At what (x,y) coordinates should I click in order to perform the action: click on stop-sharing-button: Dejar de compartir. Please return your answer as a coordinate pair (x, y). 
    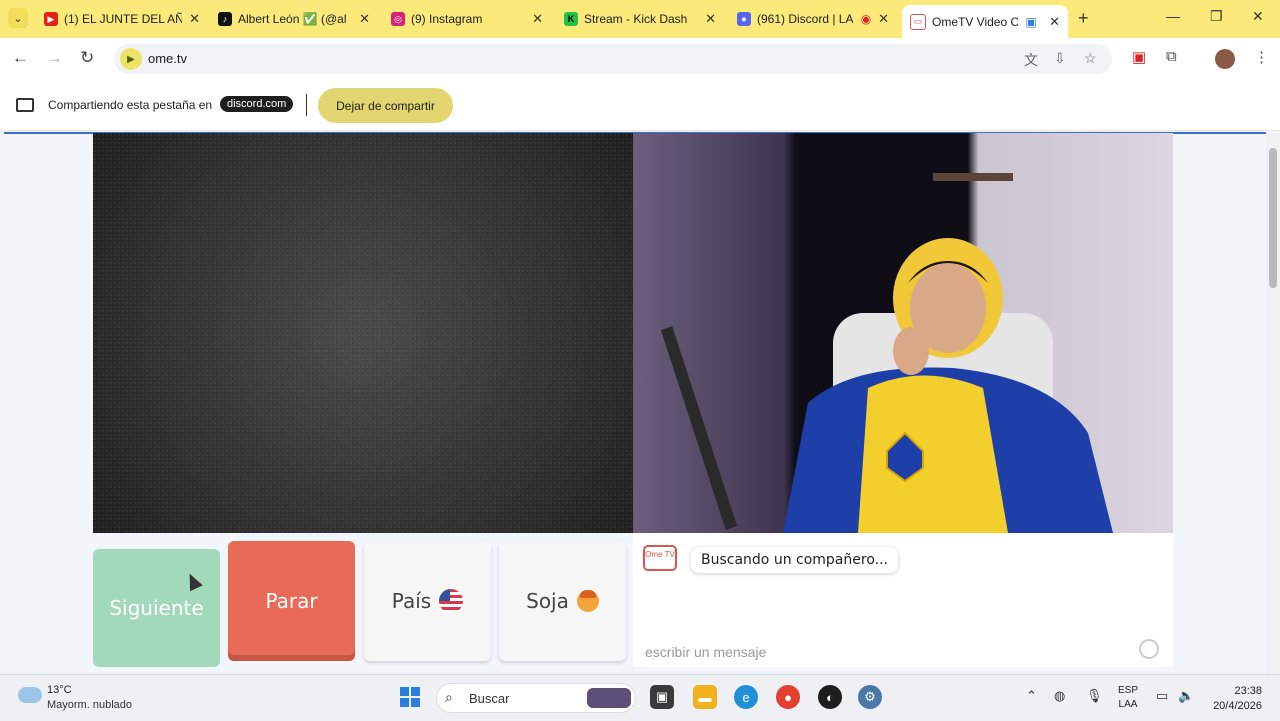
    Looking at the image, I should click on (385, 105).